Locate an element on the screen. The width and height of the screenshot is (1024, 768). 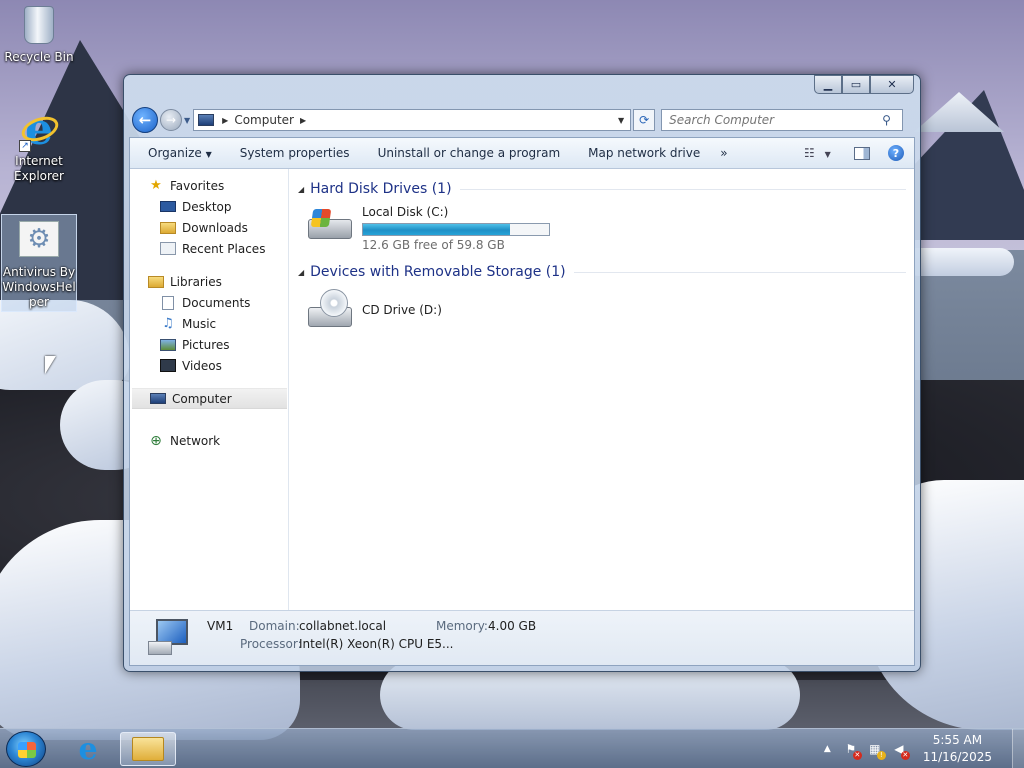
clock-date: 11/16/2025 is located at coordinates (957, 757).